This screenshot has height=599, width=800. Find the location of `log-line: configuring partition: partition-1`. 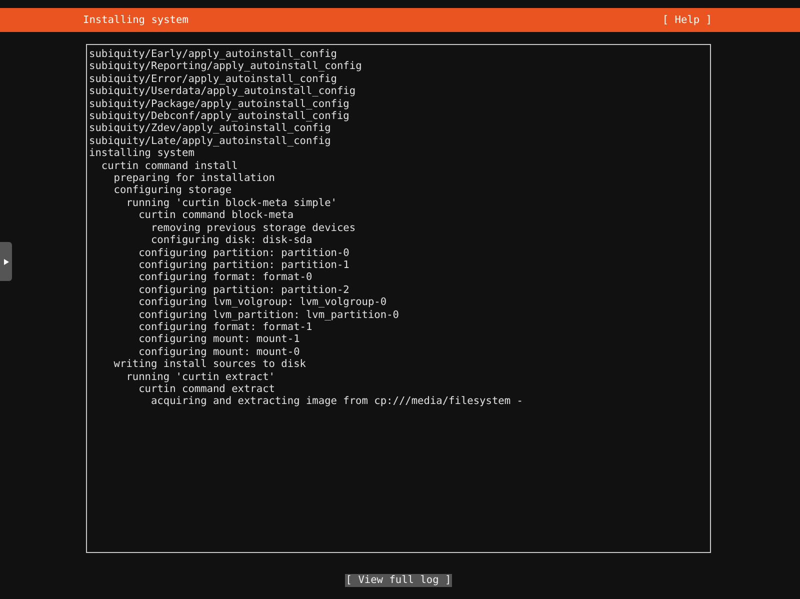

log-line: configuring partition: partition-1 is located at coordinates (244, 264).